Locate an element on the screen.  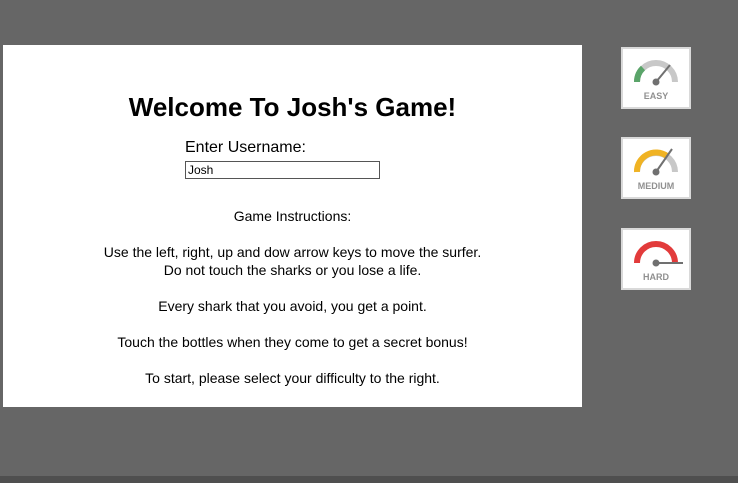
page-title: Welcome To Josh's Game! is located at coordinates (292, 107).